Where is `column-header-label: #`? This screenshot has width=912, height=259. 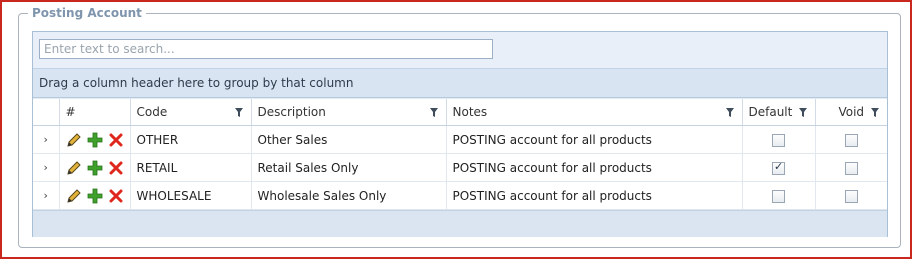
column-header-label: # is located at coordinates (70, 112).